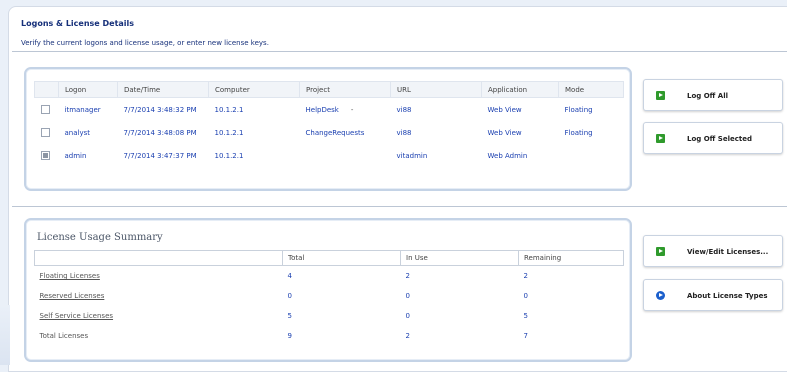  What do you see at coordinates (64, 336) in the screenshot?
I see `license-type-label: Total Licenses` at bounding box center [64, 336].